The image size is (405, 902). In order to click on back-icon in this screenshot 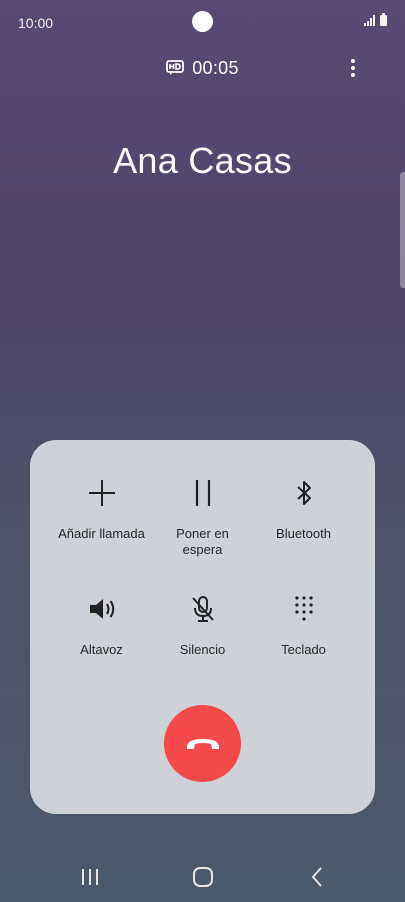, I will do `click(316, 877)`.